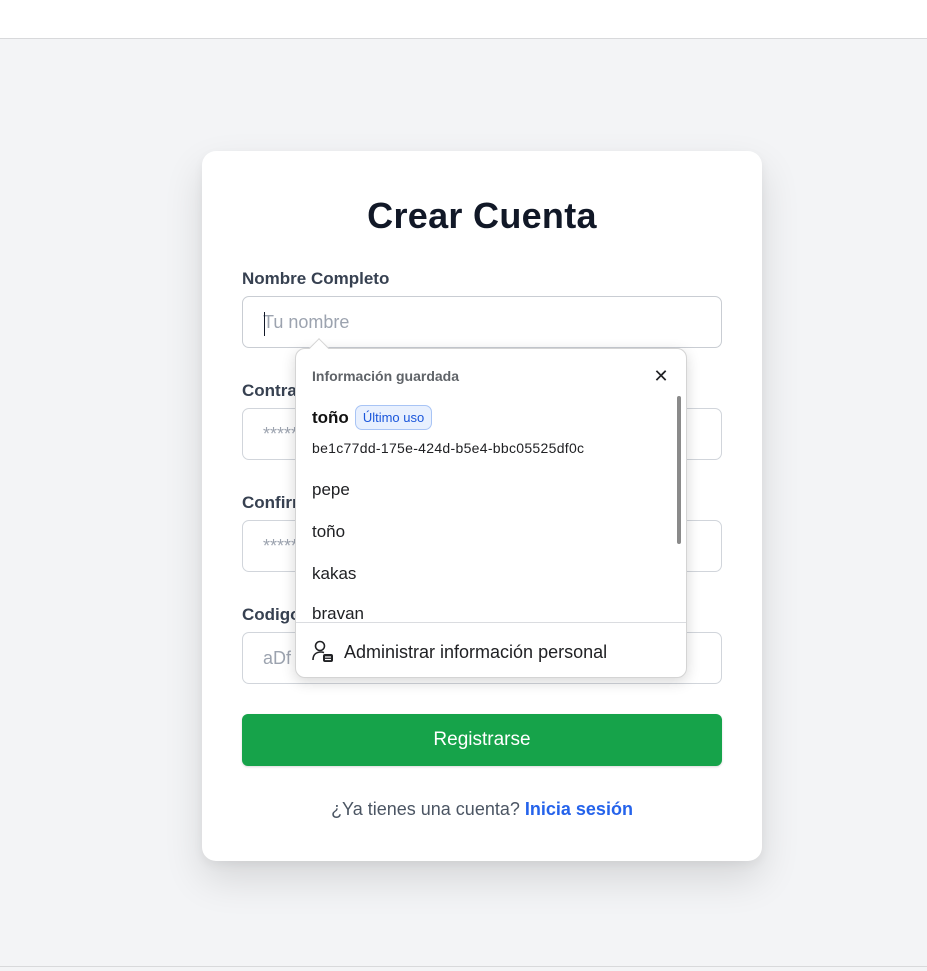 This screenshot has width=927, height=971. What do you see at coordinates (486, 610) in the screenshot?
I see `suggestion-list-clip: bravan` at bounding box center [486, 610].